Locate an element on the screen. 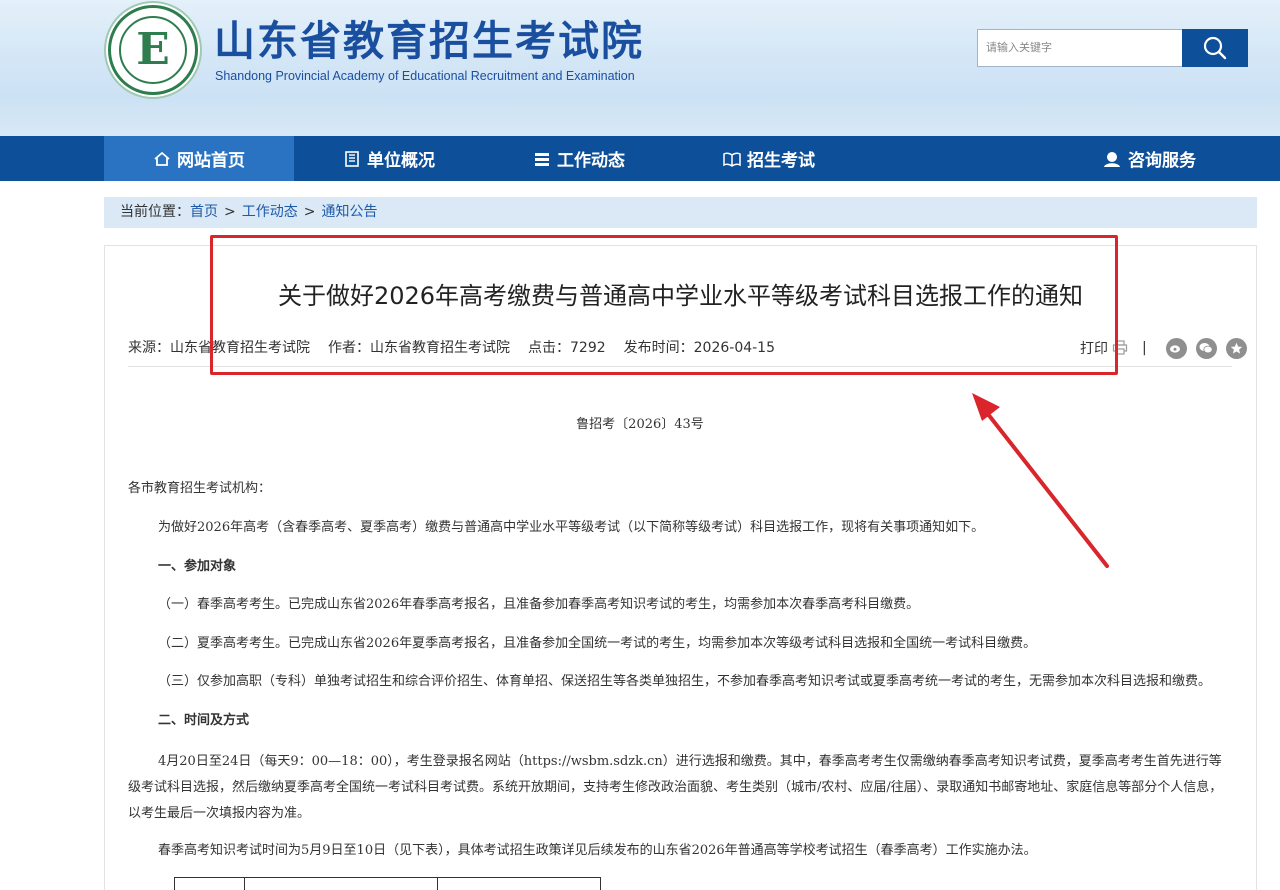 This screenshot has height=890, width=1280. nav-label: 网站首页 is located at coordinates (211, 161).